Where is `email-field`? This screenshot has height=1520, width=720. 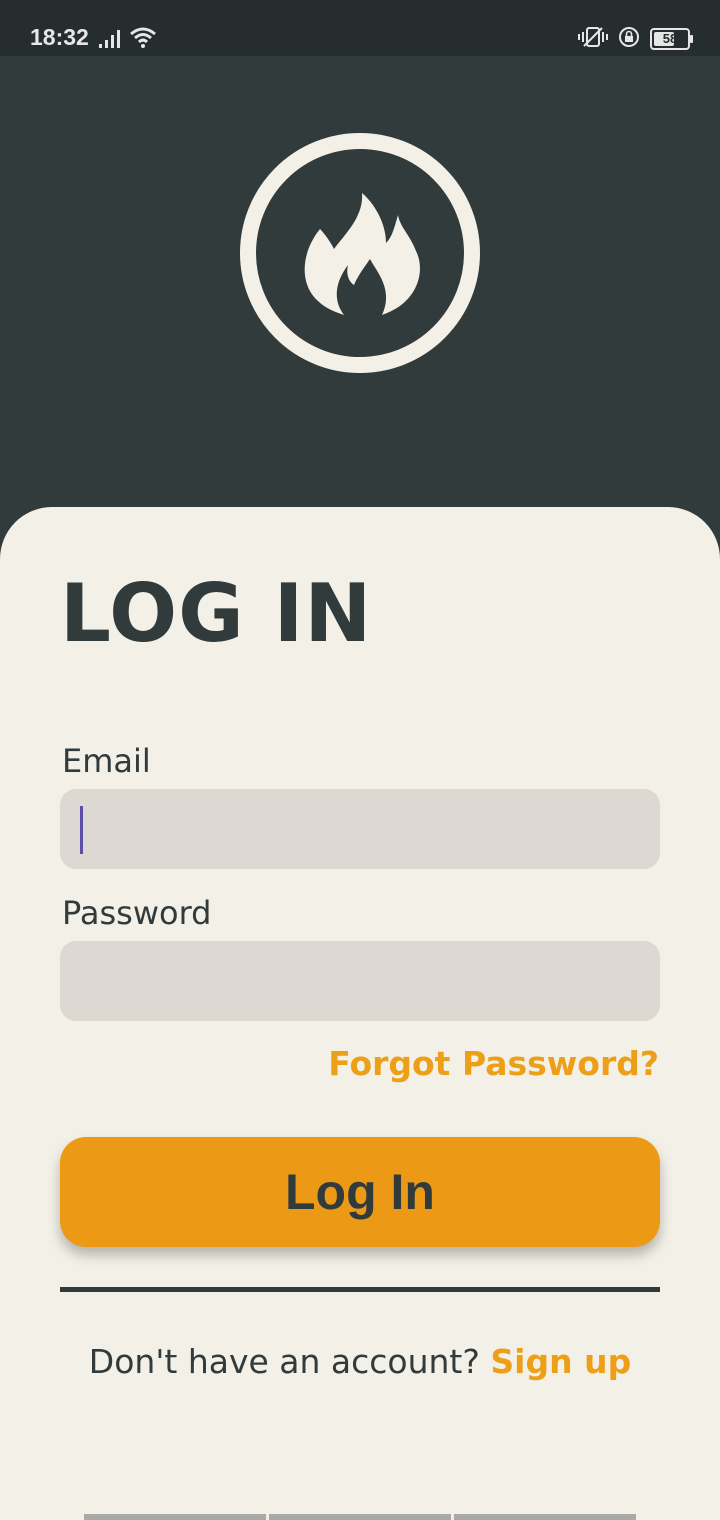 email-field is located at coordinates (360, 829).